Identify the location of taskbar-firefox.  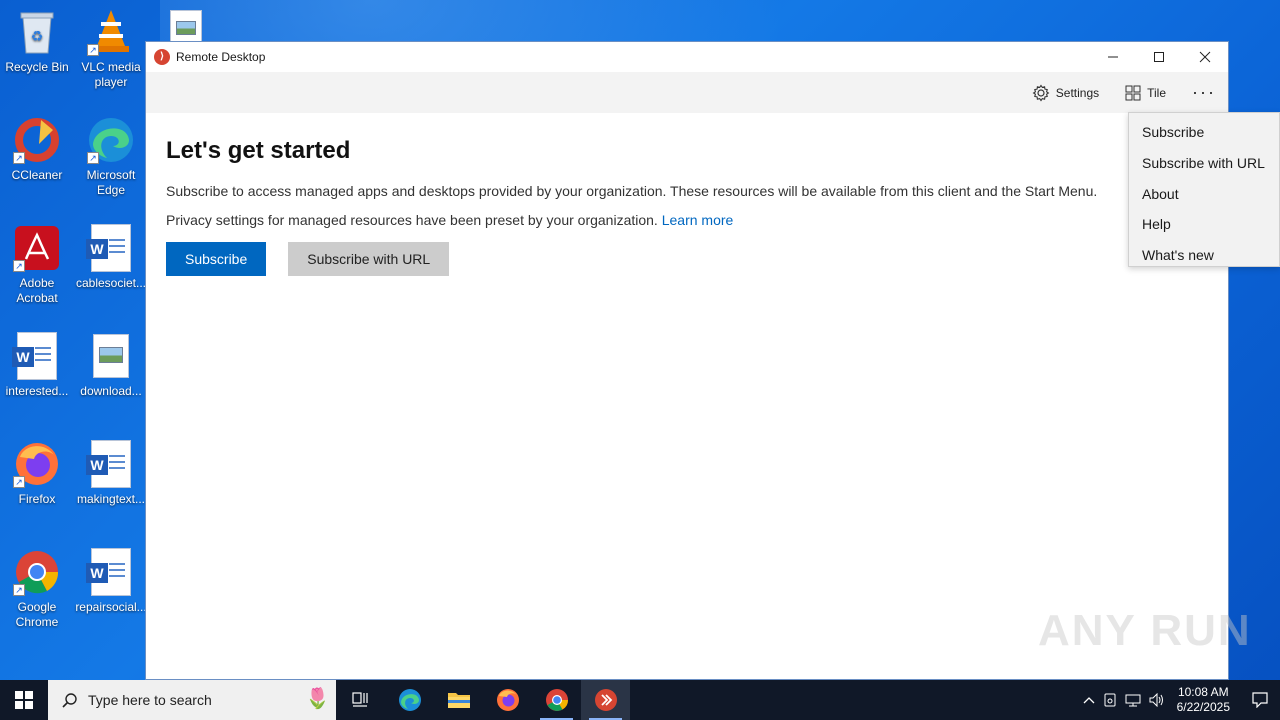
(507, 700).